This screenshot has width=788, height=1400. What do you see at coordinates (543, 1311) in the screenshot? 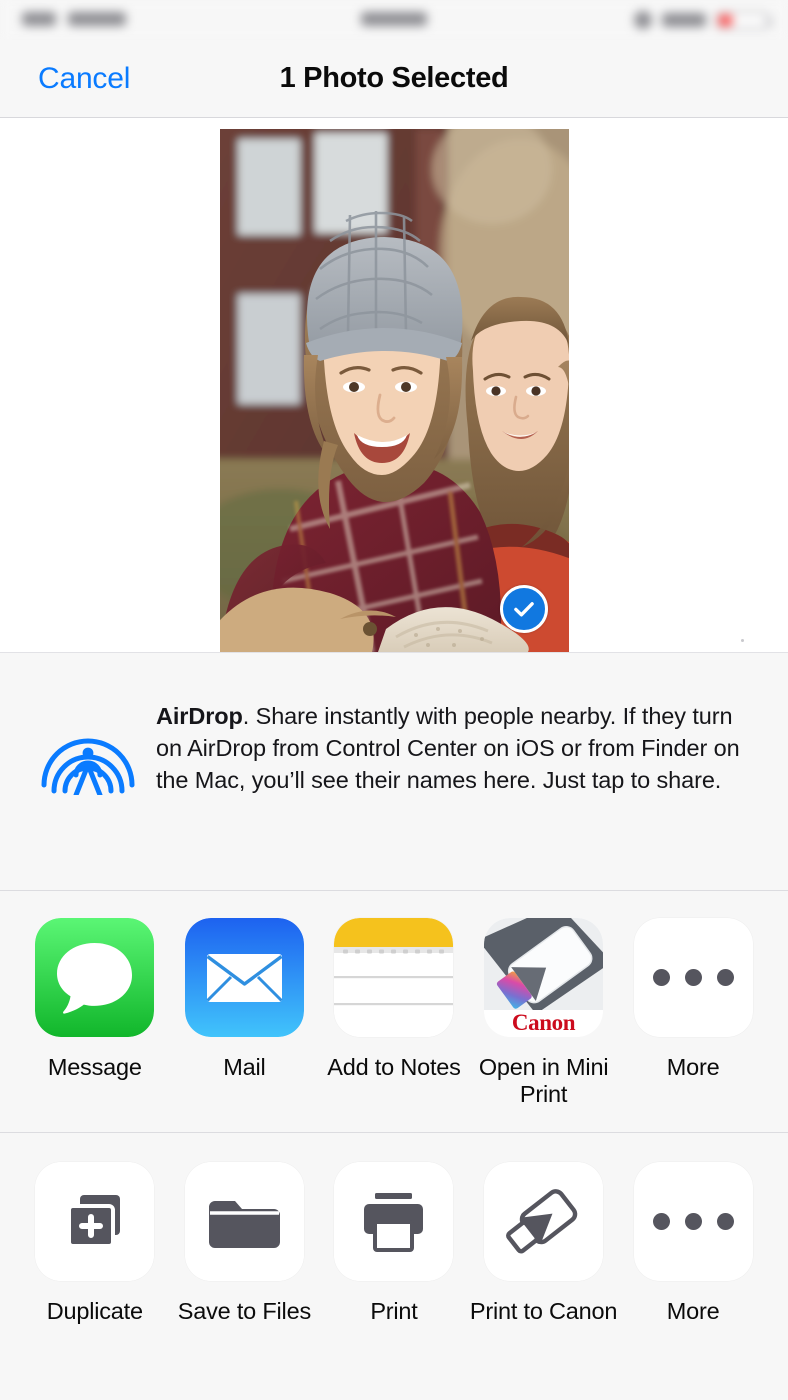
I see `action-label: Print to Canon` at bounding box center [543, 1311].